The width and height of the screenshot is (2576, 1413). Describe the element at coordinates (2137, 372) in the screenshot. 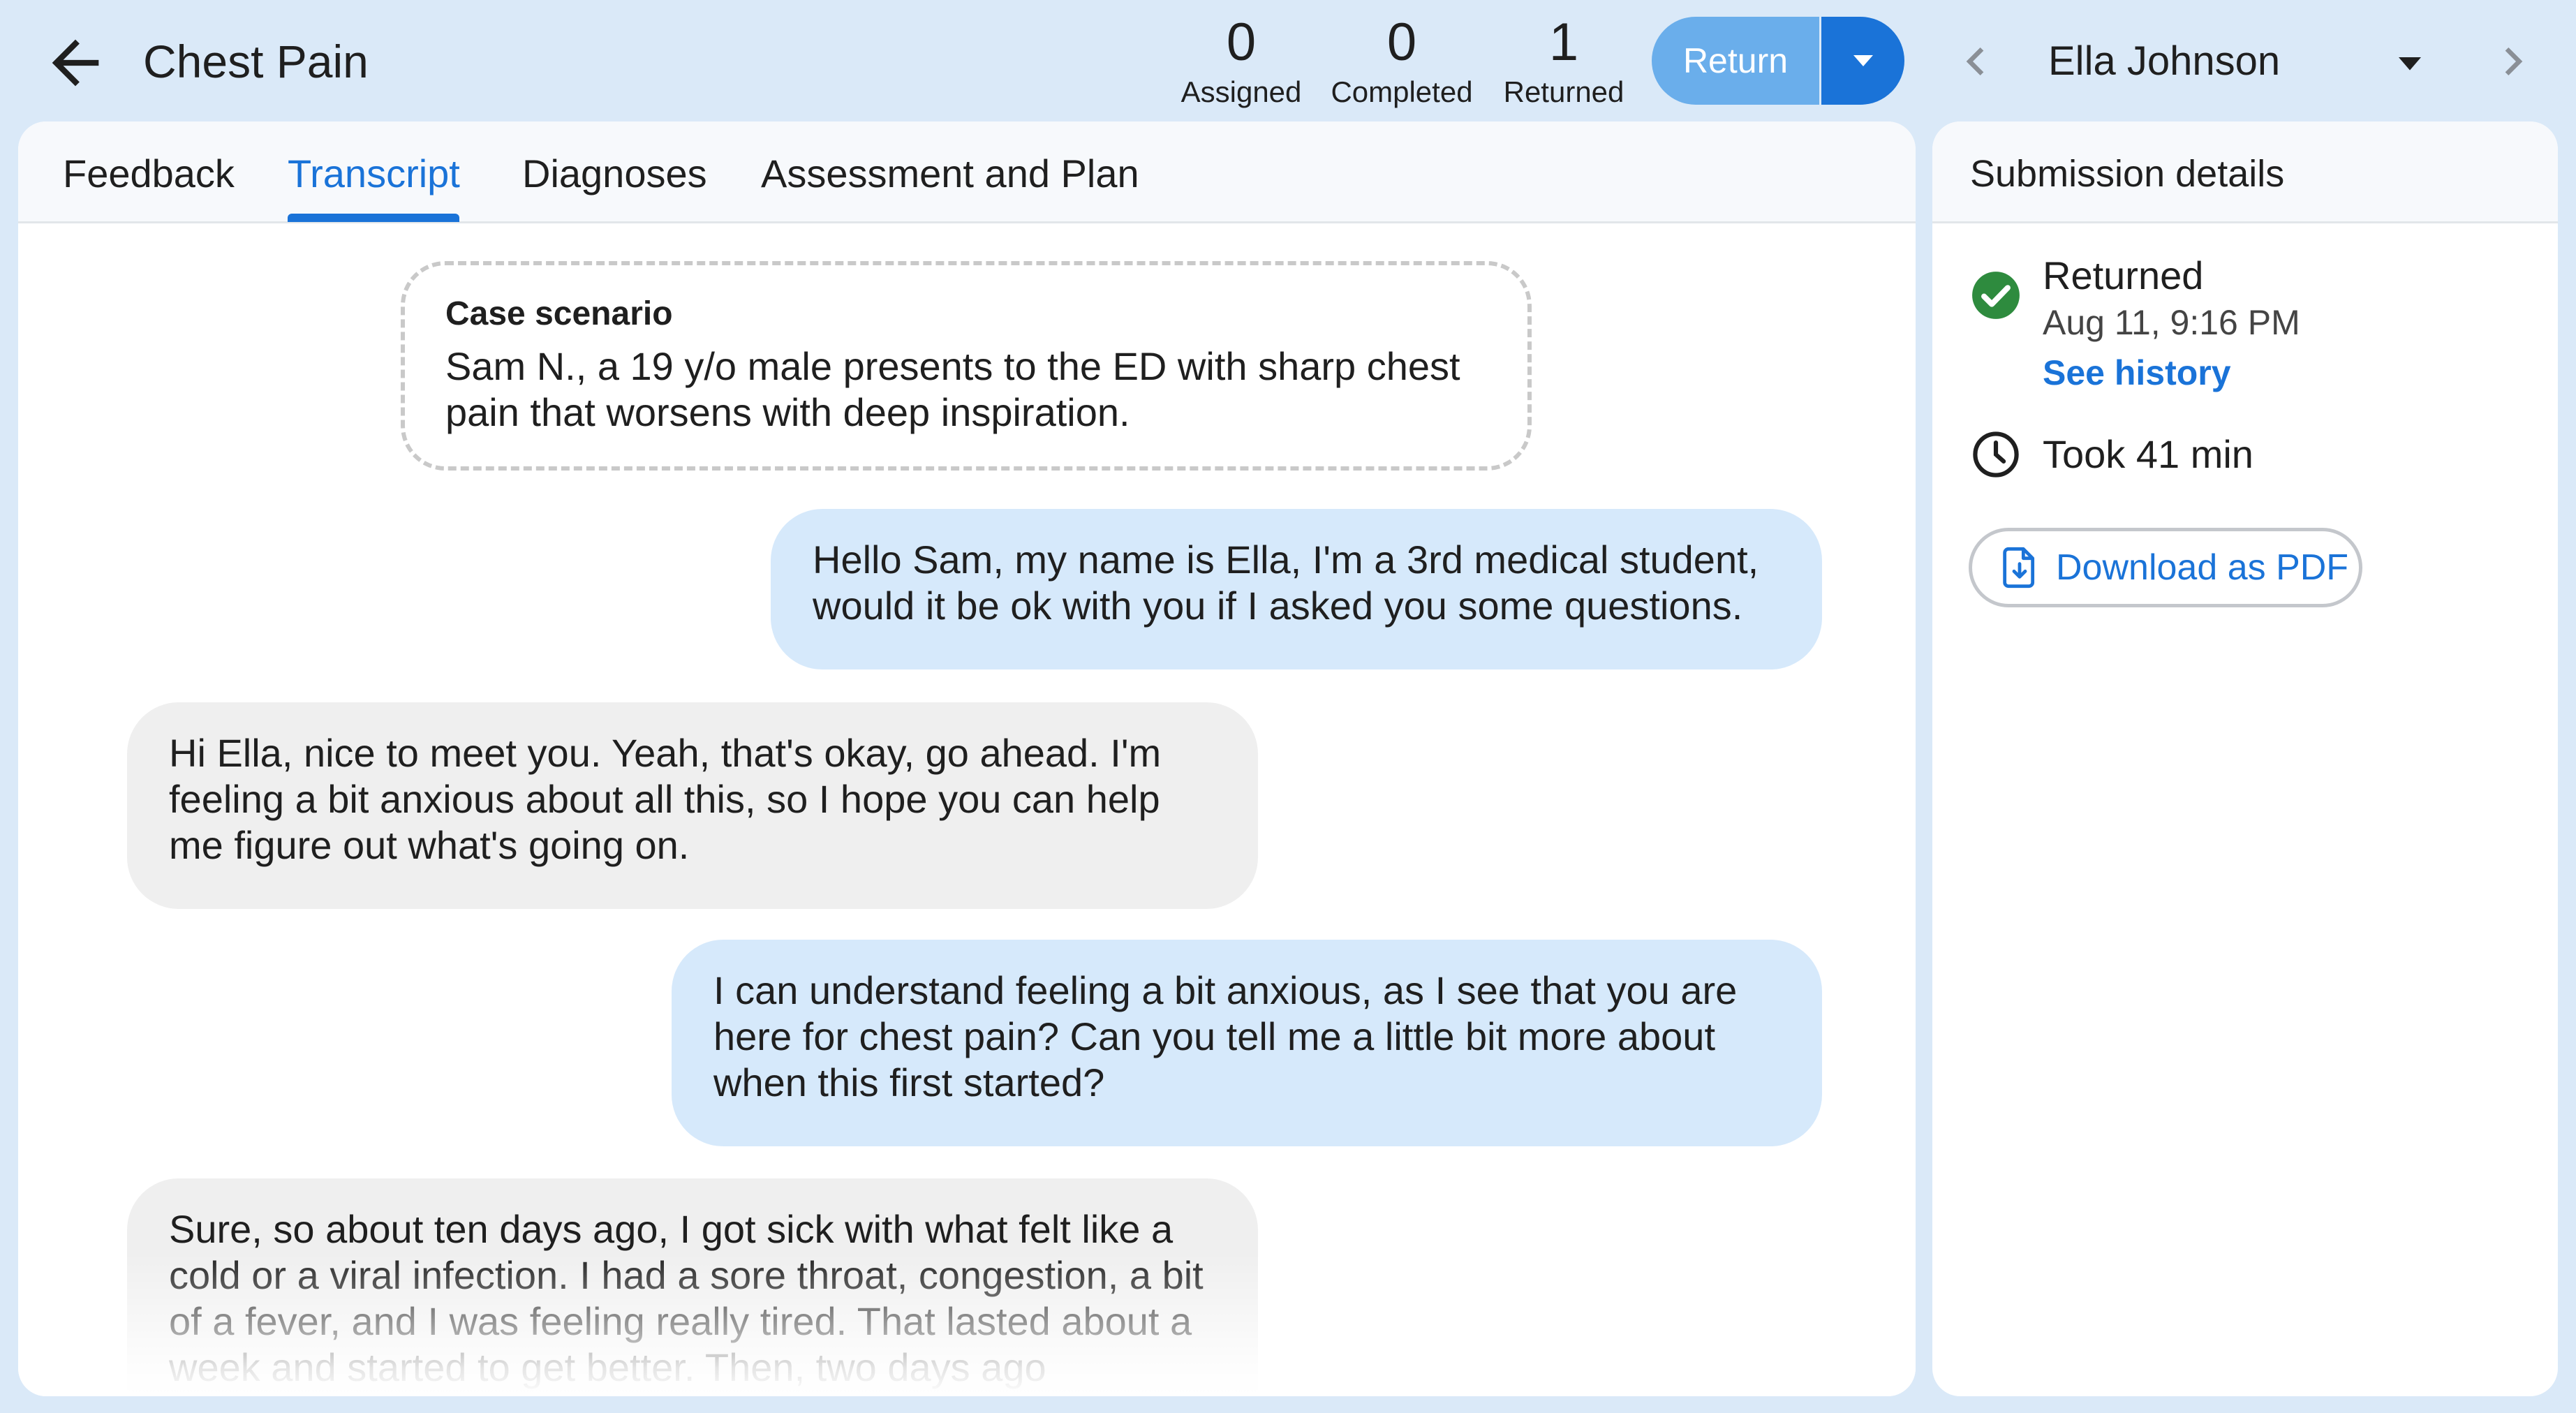

I see `see-history-link: See history` at that location.